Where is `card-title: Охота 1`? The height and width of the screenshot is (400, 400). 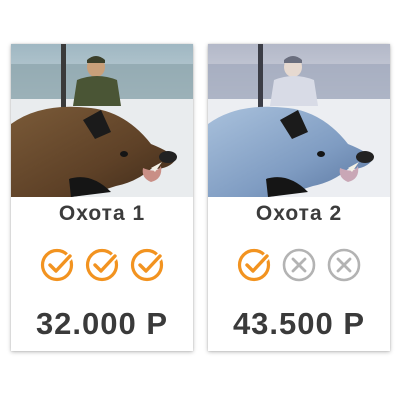
card-title: Охота 1 is located at coordinates (102, 213).